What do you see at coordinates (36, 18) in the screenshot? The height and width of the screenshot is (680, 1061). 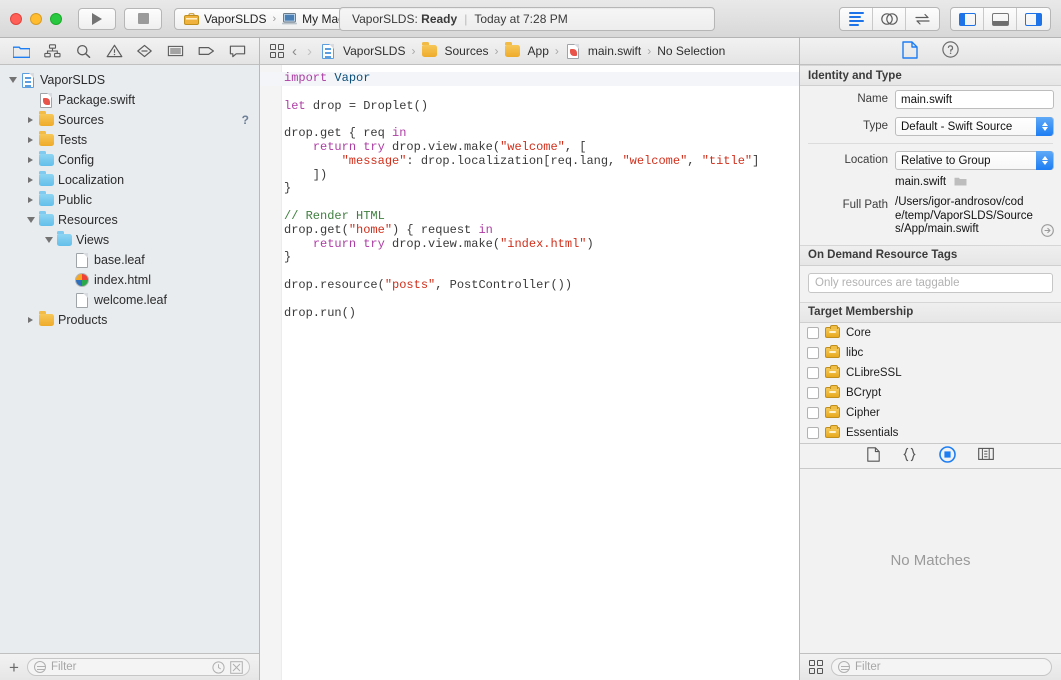 I see `minimize-window-button` at bounding box center [36, 18].